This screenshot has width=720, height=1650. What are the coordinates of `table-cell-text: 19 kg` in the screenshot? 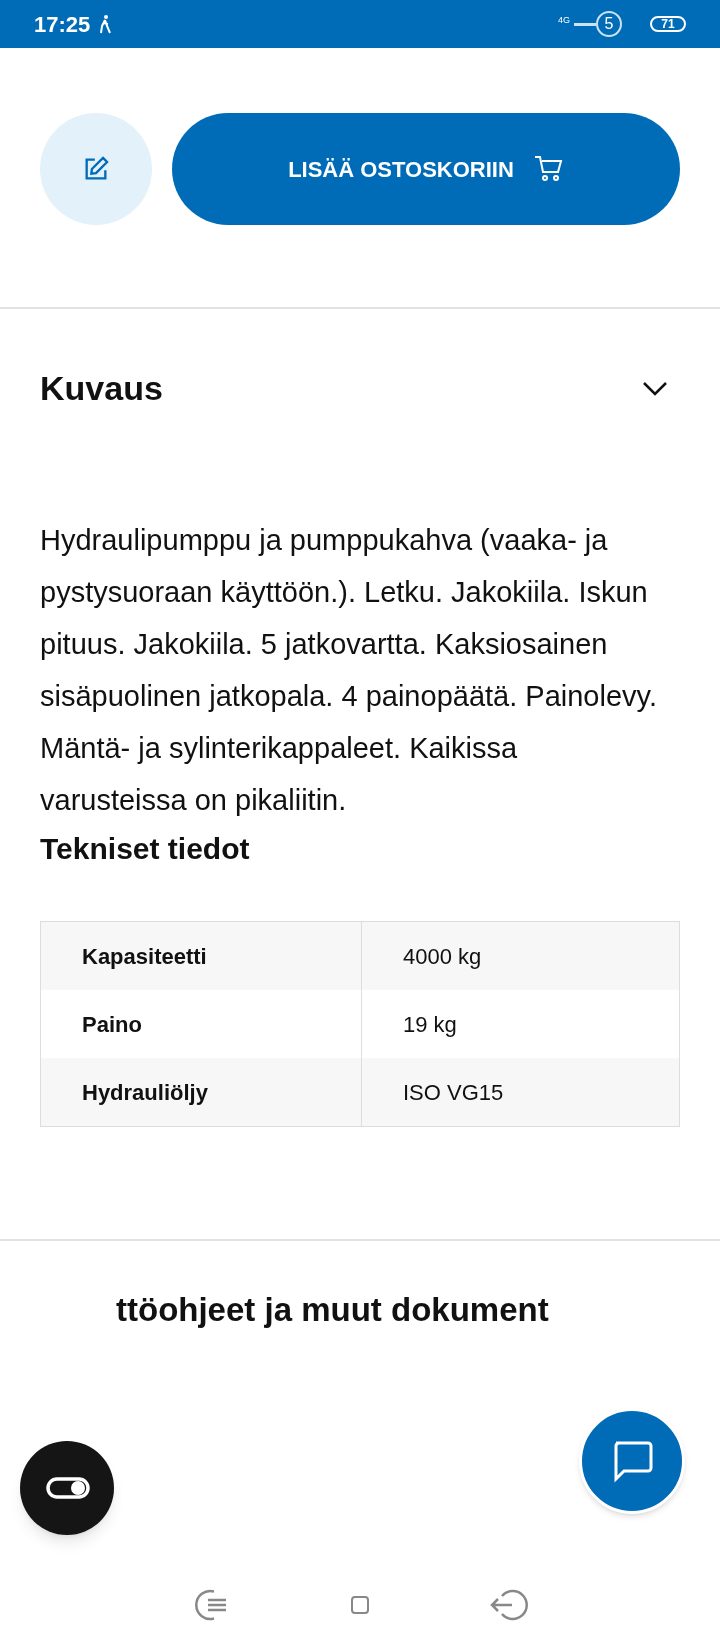 It's located at (430, 1024).